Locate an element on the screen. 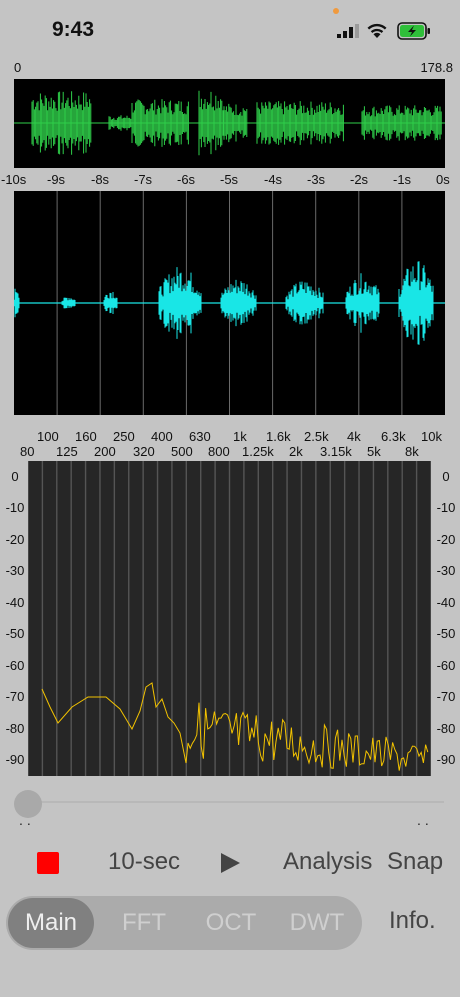 This screenshot has height=997, width=460. cellular-signal-icon is located at coordinates (348, 31).